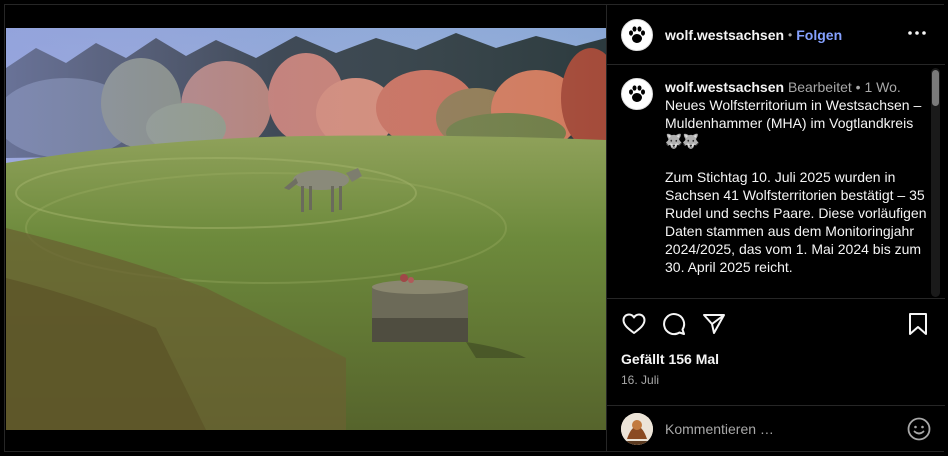 The image size is (948, 456). I want to click on paper-plane-icon, so click(714, 324).